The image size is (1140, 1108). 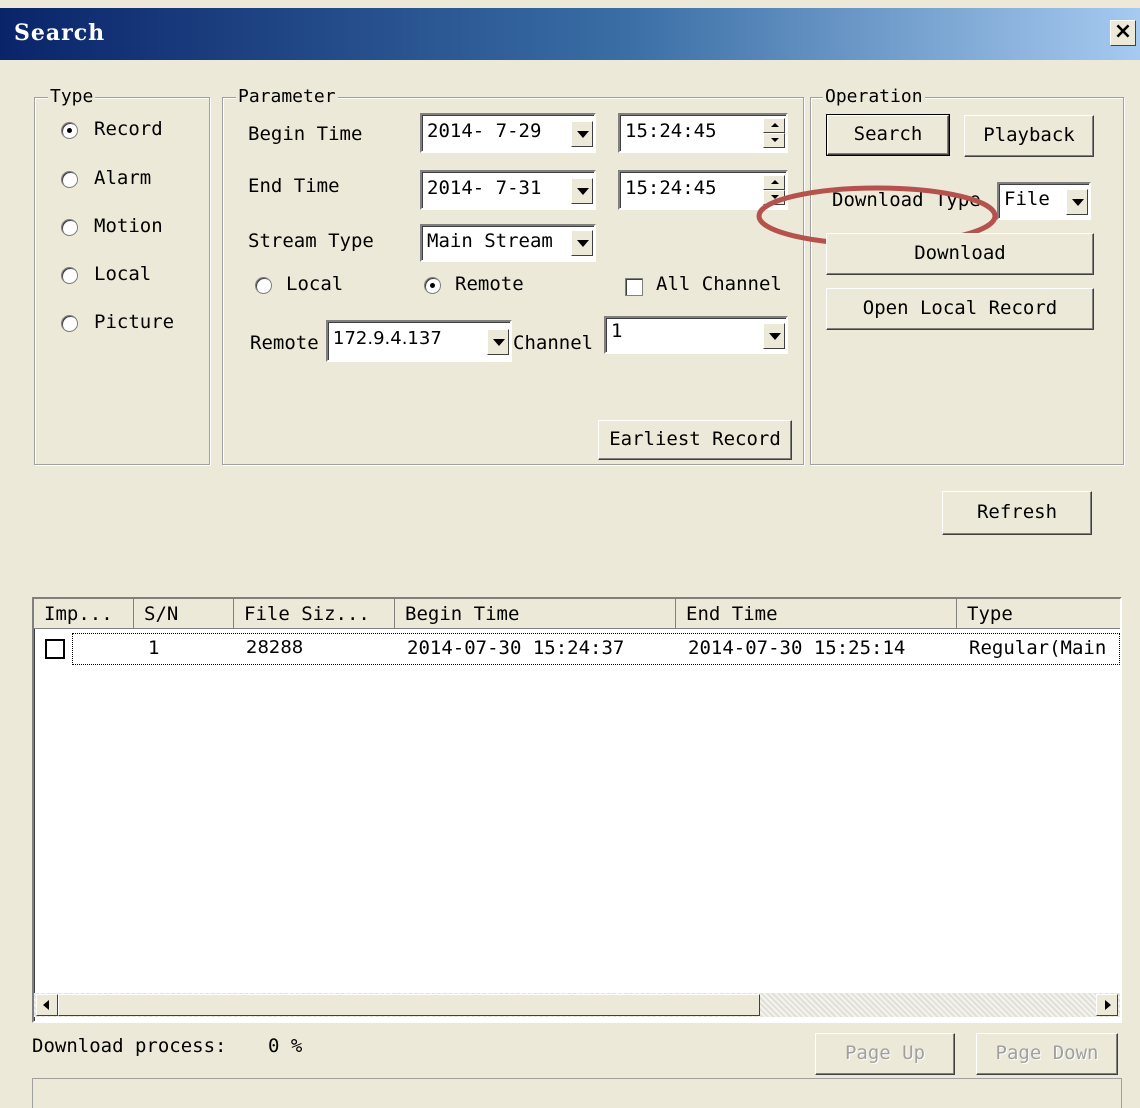 I want to click on horizontal-scrollbar, so click(x=577, y=1005).